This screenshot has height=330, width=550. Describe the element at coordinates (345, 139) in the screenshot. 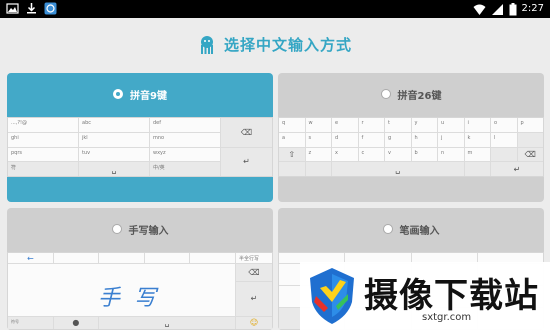

I see `preview-key: d` at that location.